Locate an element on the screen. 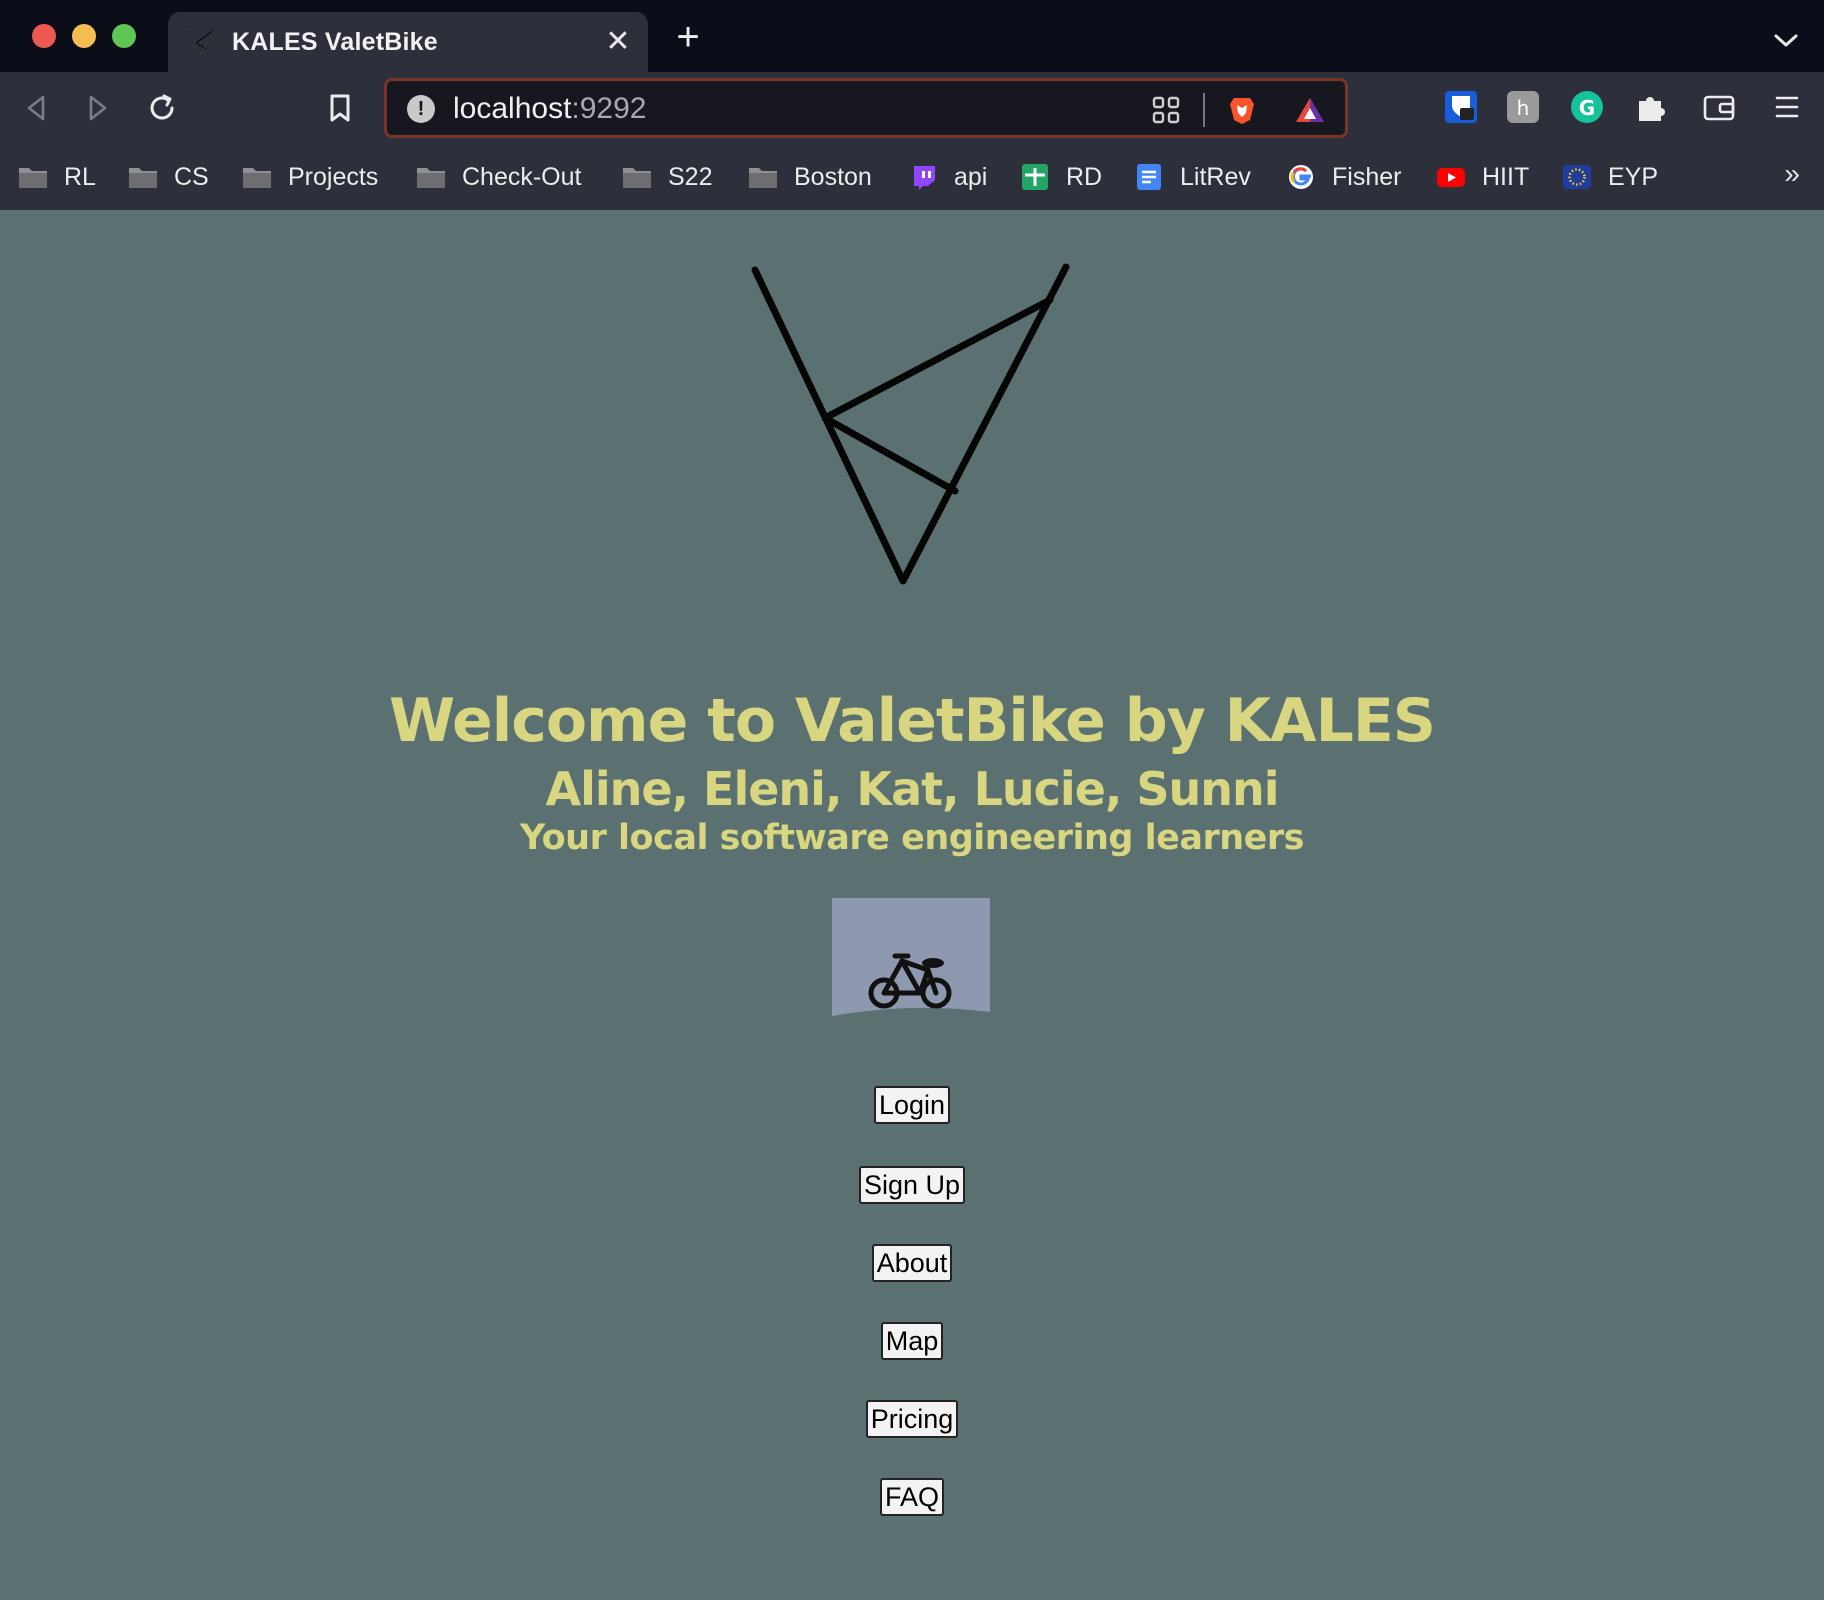 The height and width of the screenshot is (1600, 1824). twitch-icon is located at coordinates (924, 178).